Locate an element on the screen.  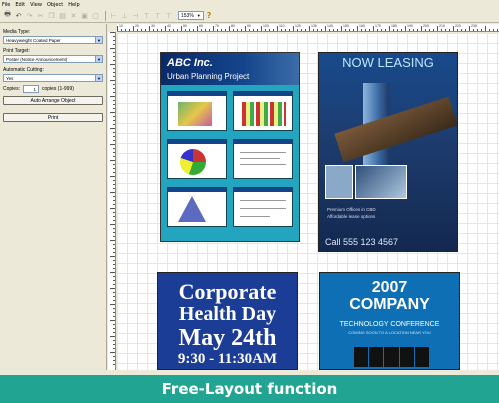
photo-thumbnail is located at coordinates (376, 357).